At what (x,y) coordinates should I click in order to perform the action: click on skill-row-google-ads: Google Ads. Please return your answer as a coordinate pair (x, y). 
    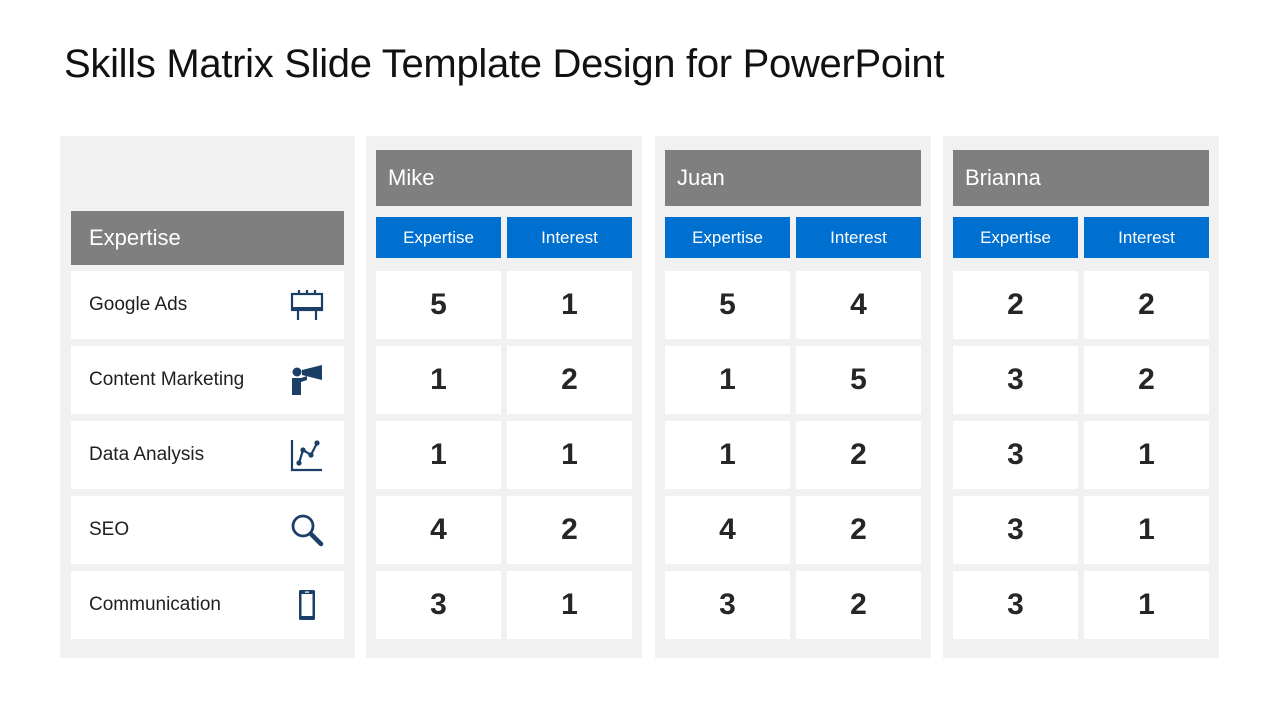
    Looking at the image, I should click on (207, 305).